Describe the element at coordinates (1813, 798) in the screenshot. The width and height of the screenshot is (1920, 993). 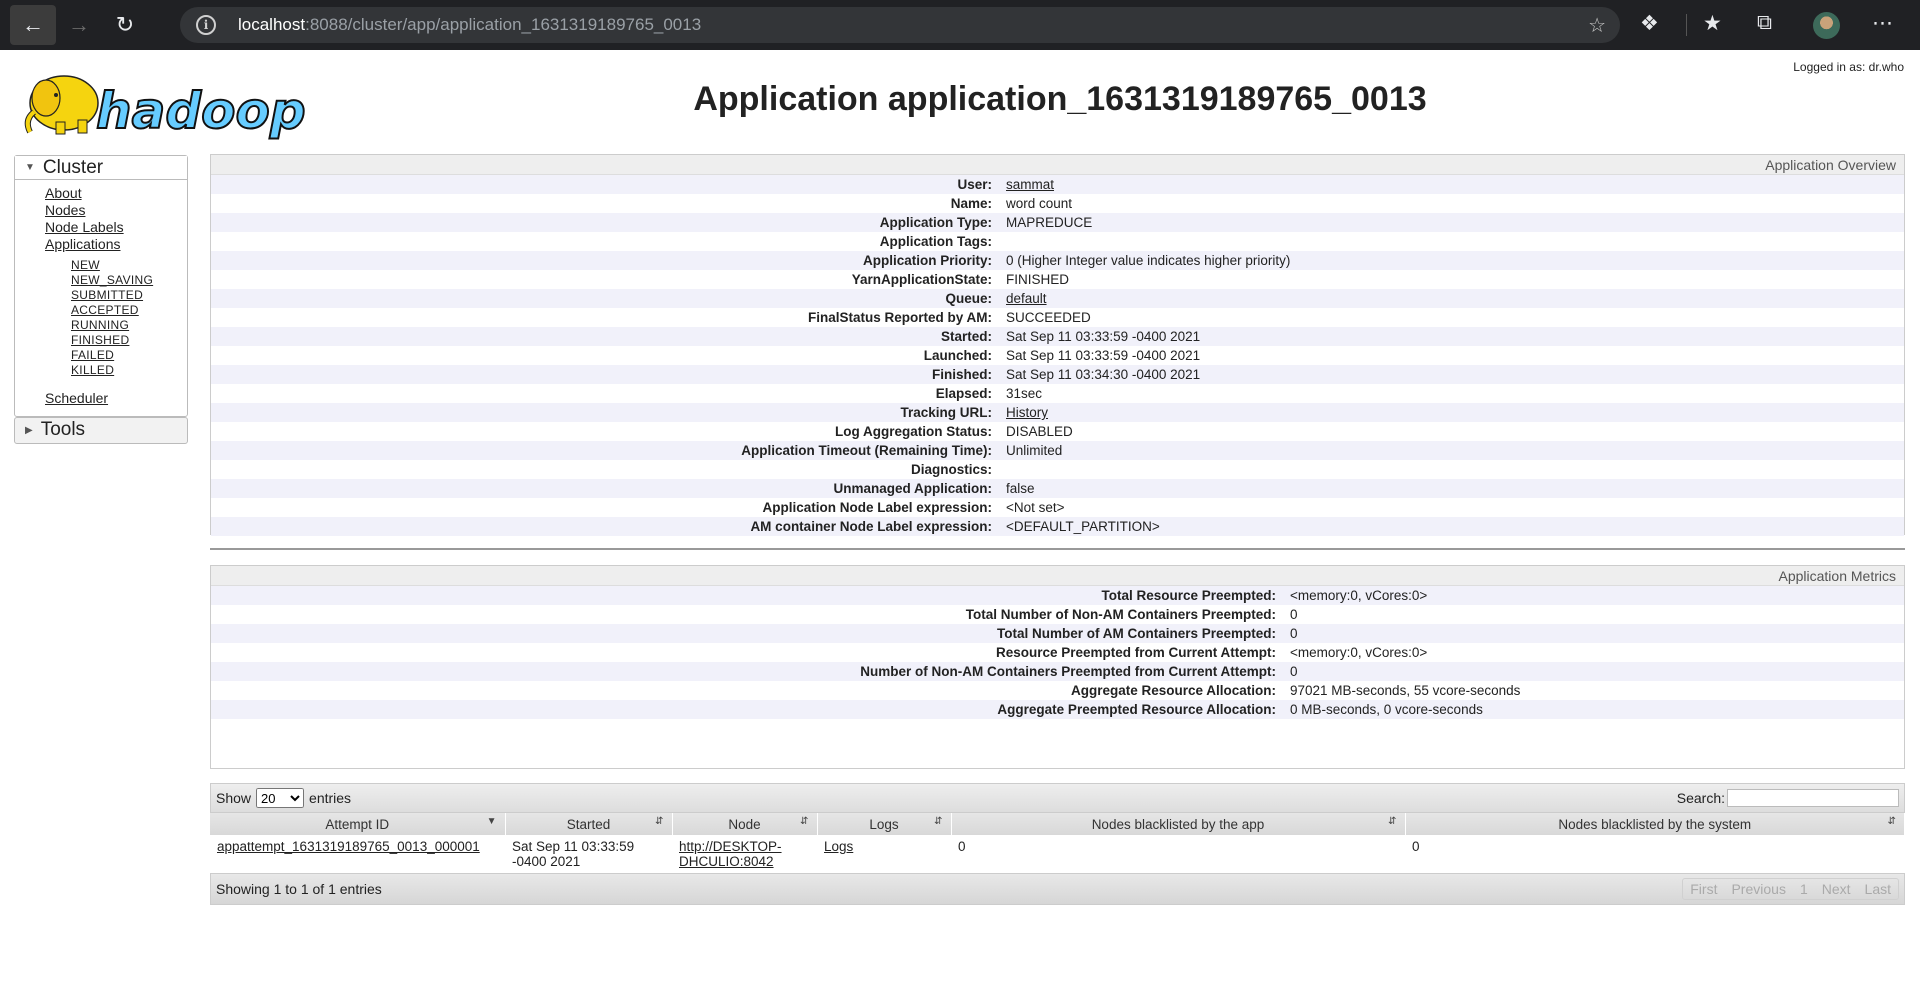
I see `search-input` at that location.